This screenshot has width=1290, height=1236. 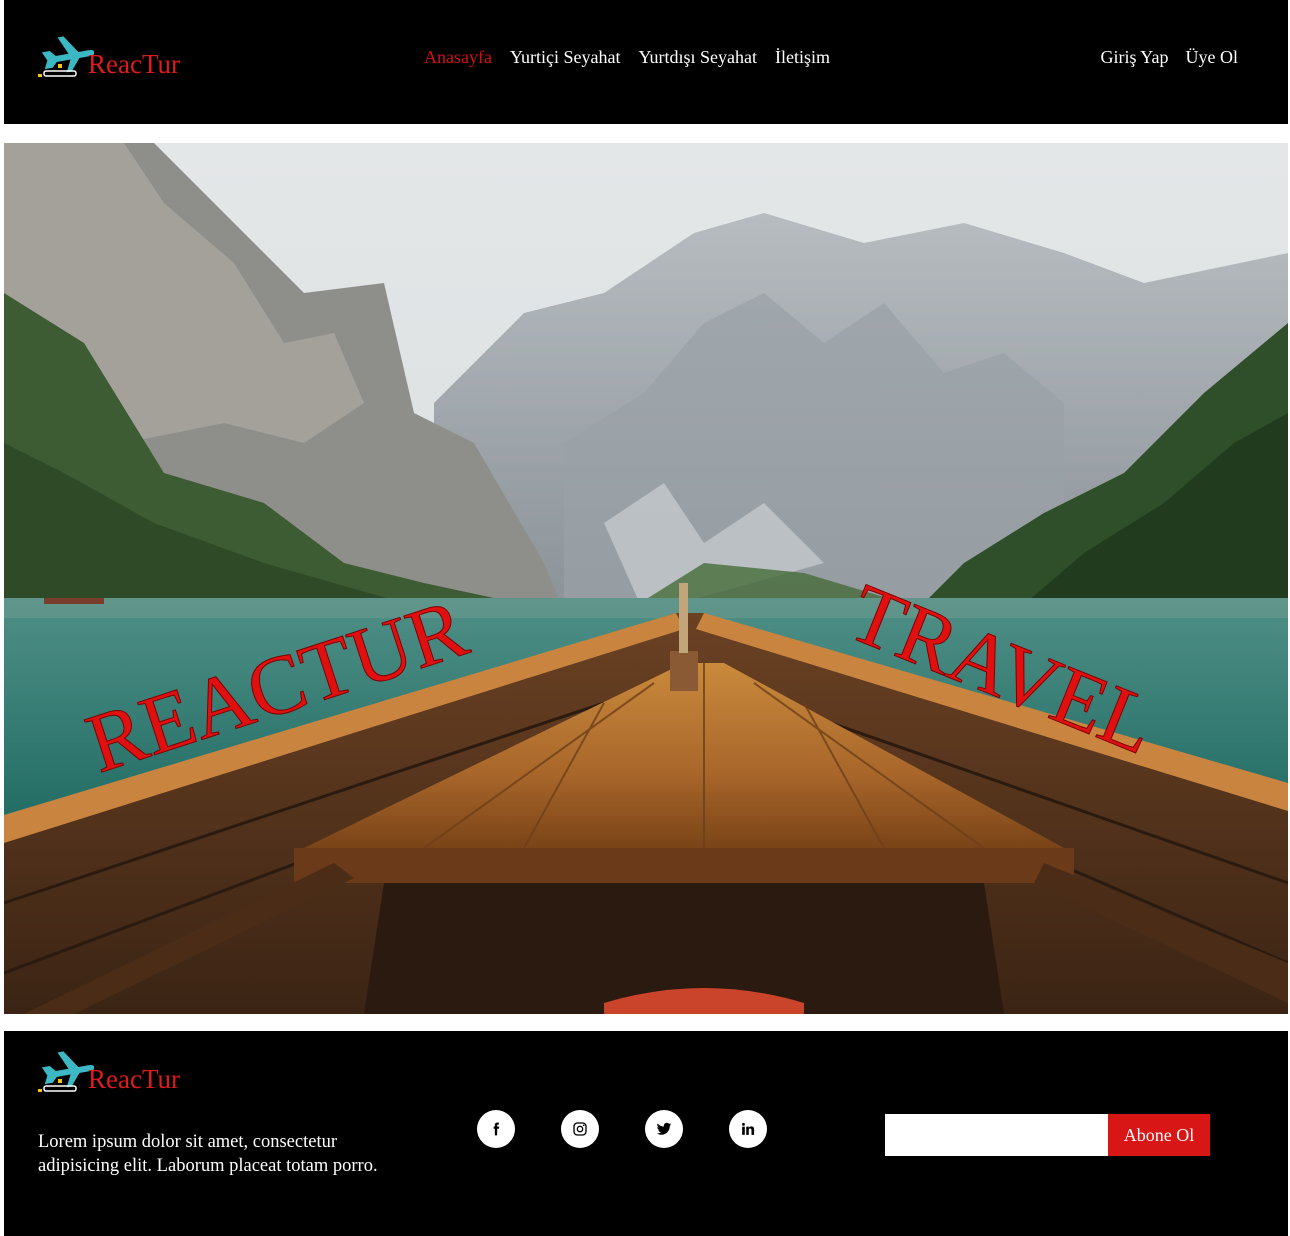 What do you see at coordinates (1159, 1135) in the screenshot?
I see `subscribe-button: Abone Ol` at bounding box center [1159, 1135].